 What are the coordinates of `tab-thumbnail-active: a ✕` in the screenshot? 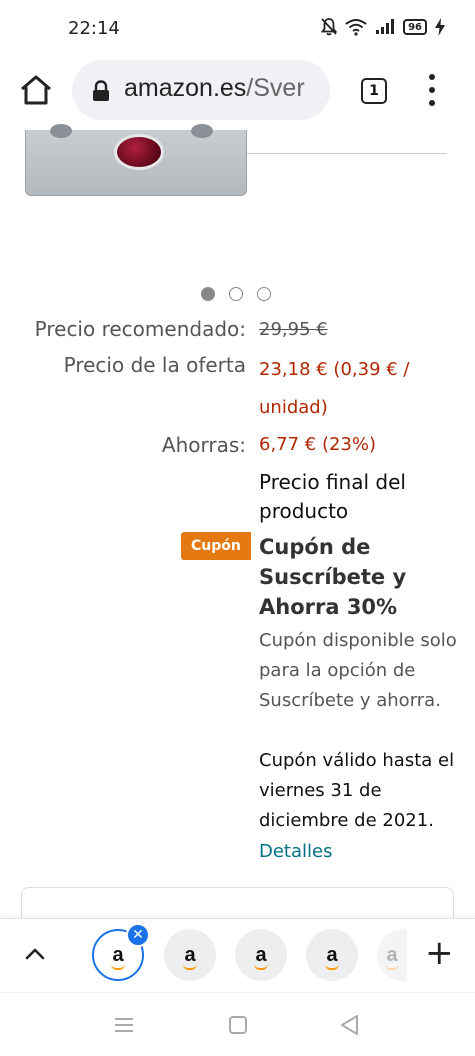 It's located at (121, 952).